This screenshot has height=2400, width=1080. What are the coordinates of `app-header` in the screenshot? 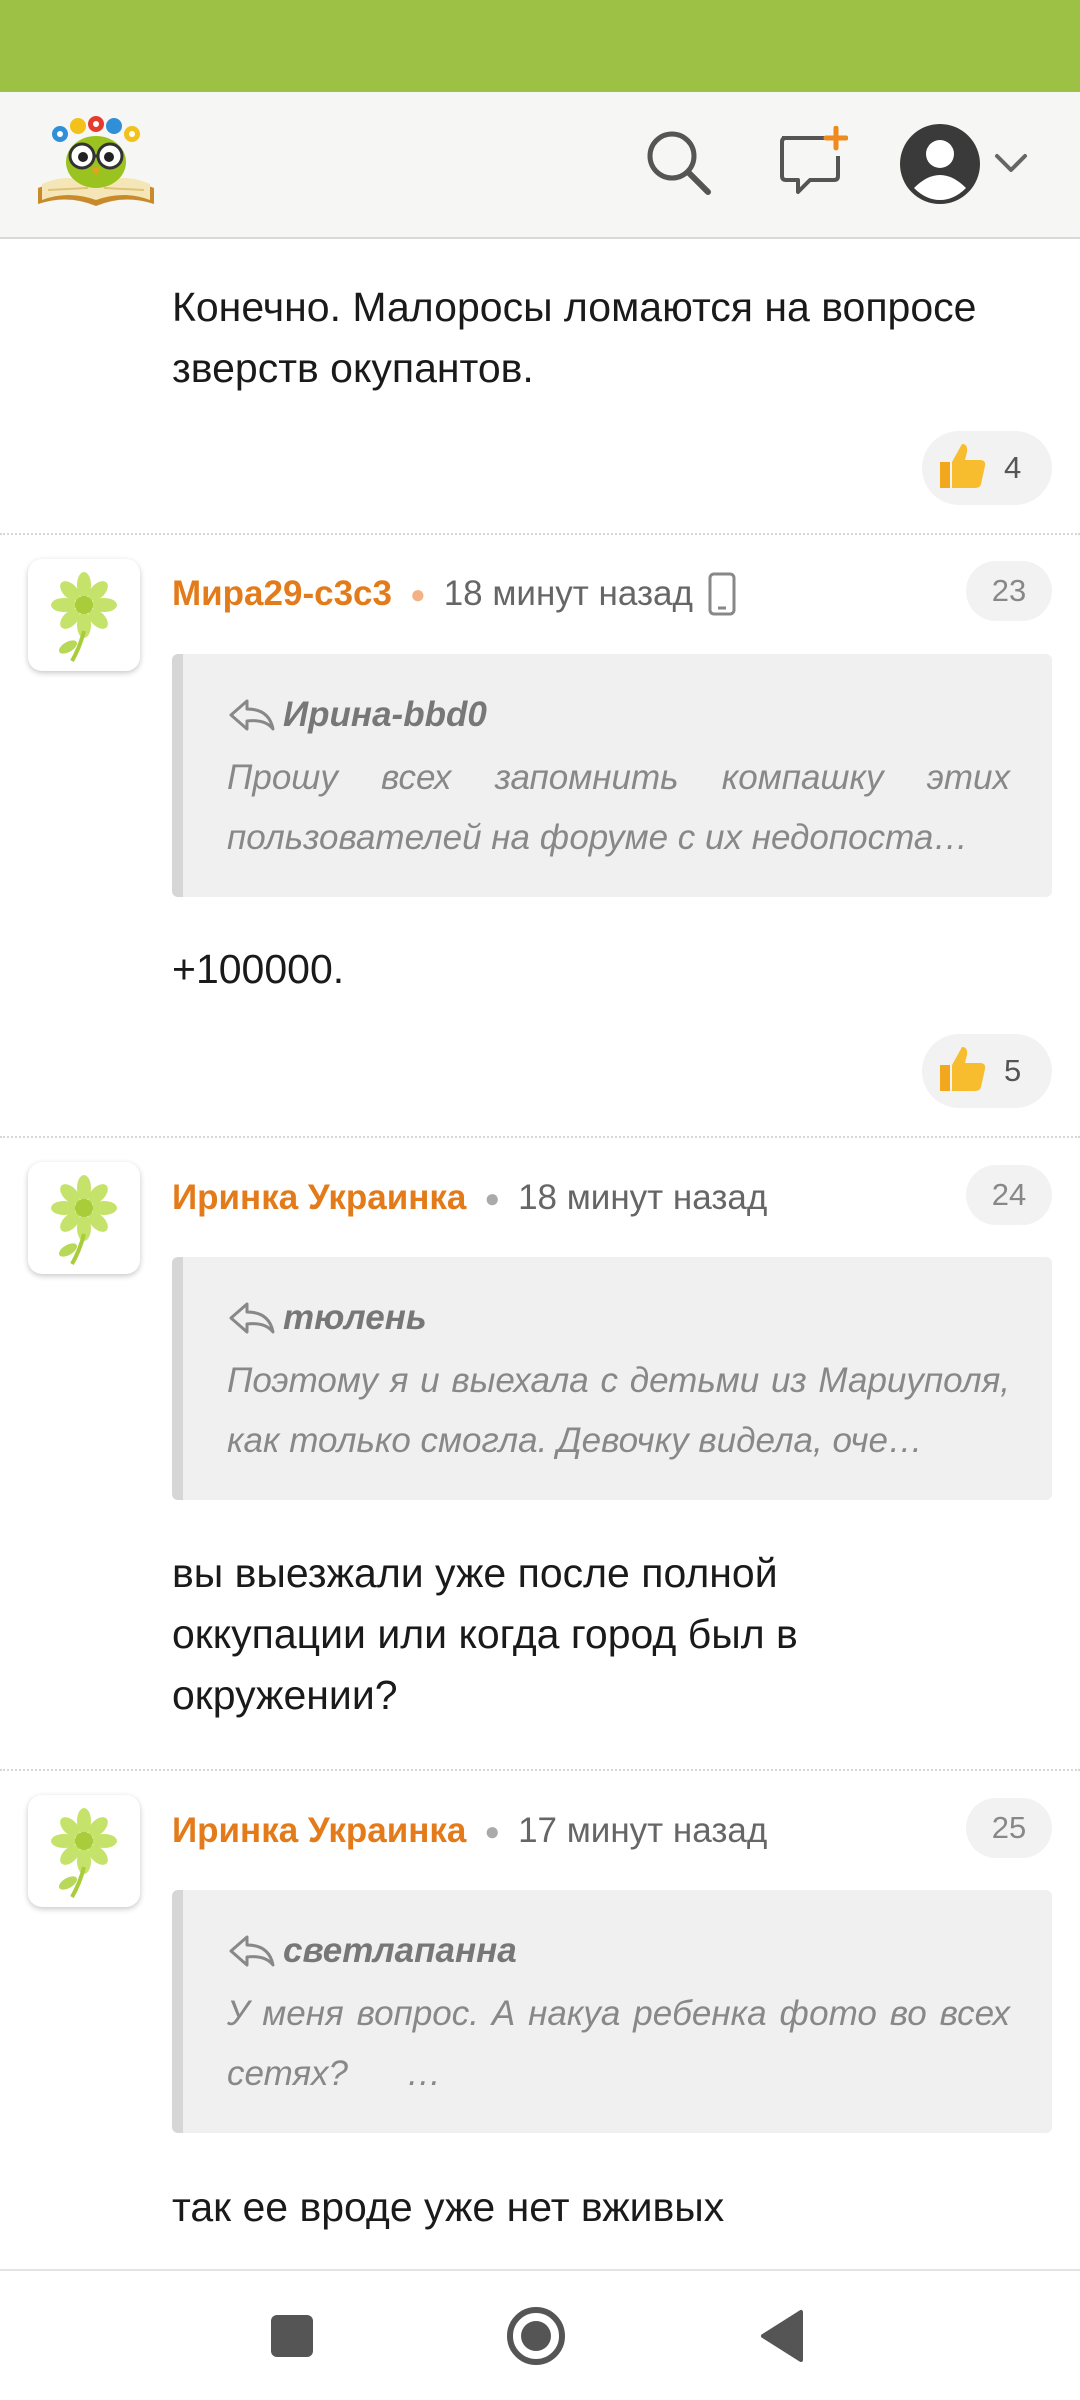 It's located at (540, 165).